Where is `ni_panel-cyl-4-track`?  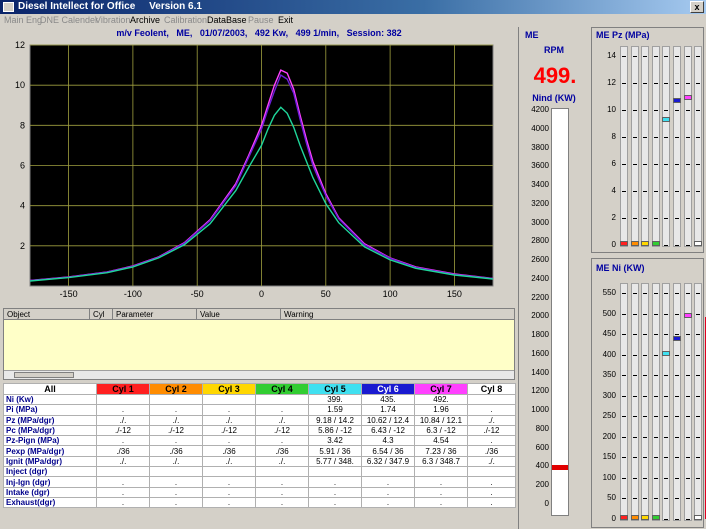 ni_panel-cyl-4-track is located at coordinates (655, 402).